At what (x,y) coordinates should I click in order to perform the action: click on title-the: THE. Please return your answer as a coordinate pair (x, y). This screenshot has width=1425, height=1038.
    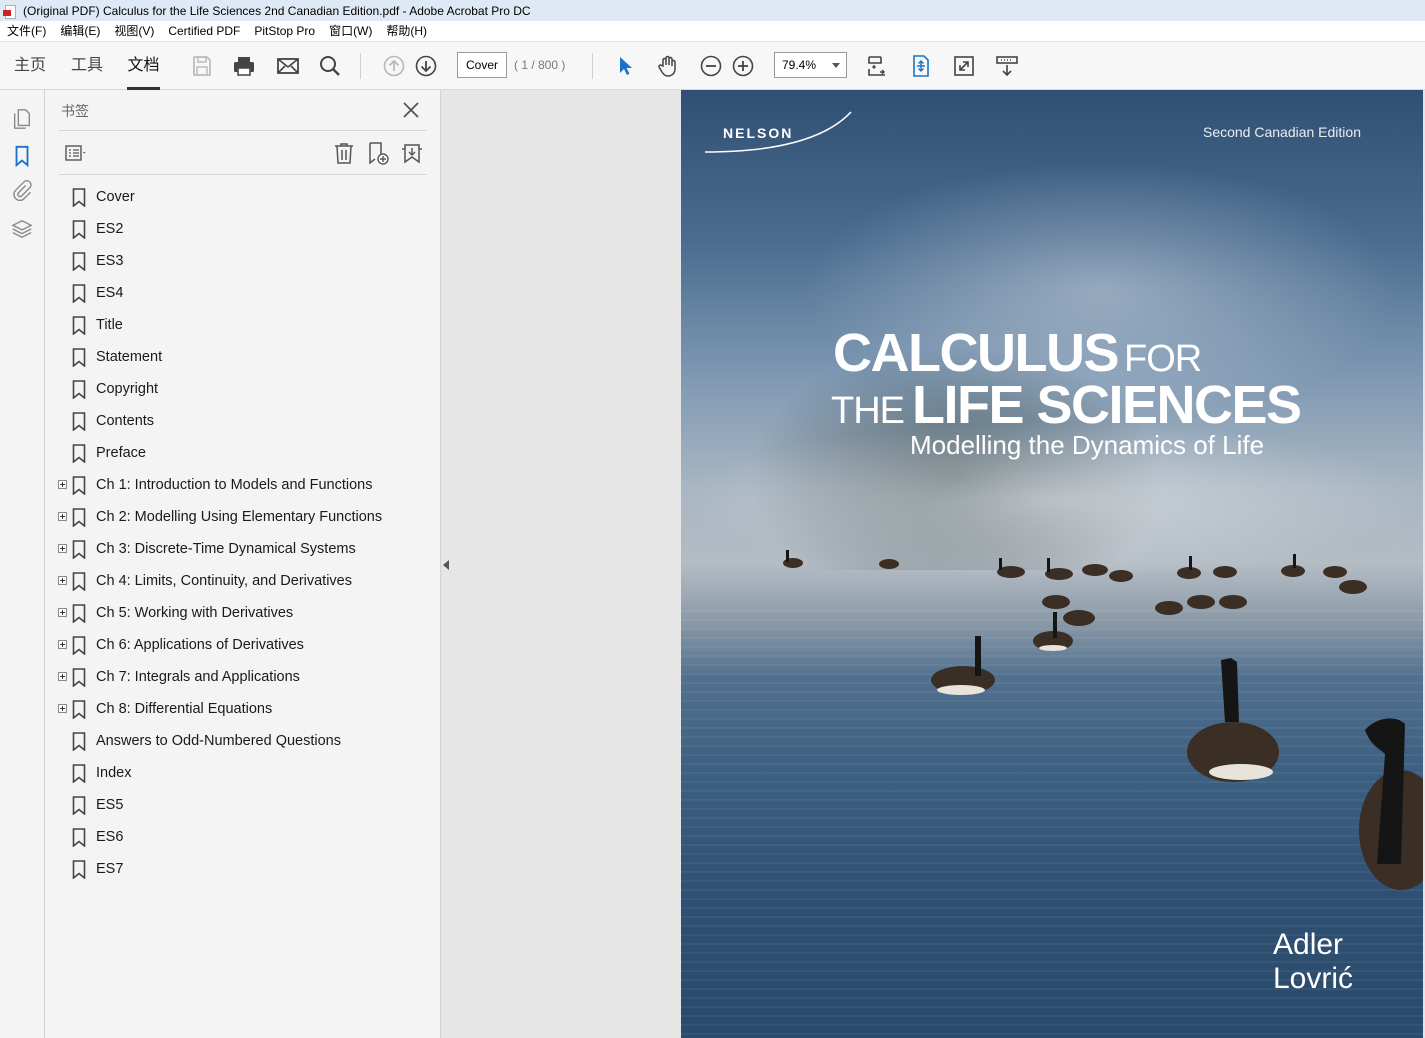
    Looking at the image, I should click on (868, 411).